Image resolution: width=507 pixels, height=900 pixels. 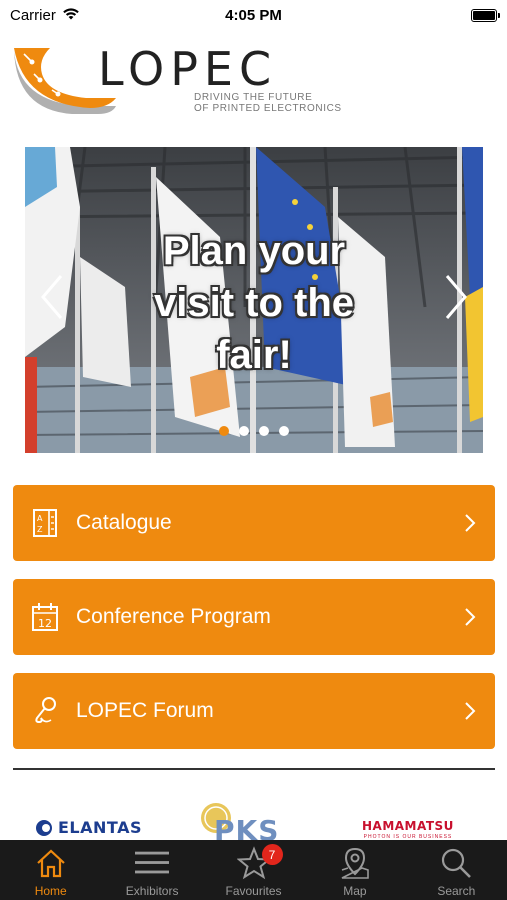 What do you see at coordinates (45, 523) in the screenshot?
I see `a-z-catalogue-icon: A Z` at bounding box center [45, 523].